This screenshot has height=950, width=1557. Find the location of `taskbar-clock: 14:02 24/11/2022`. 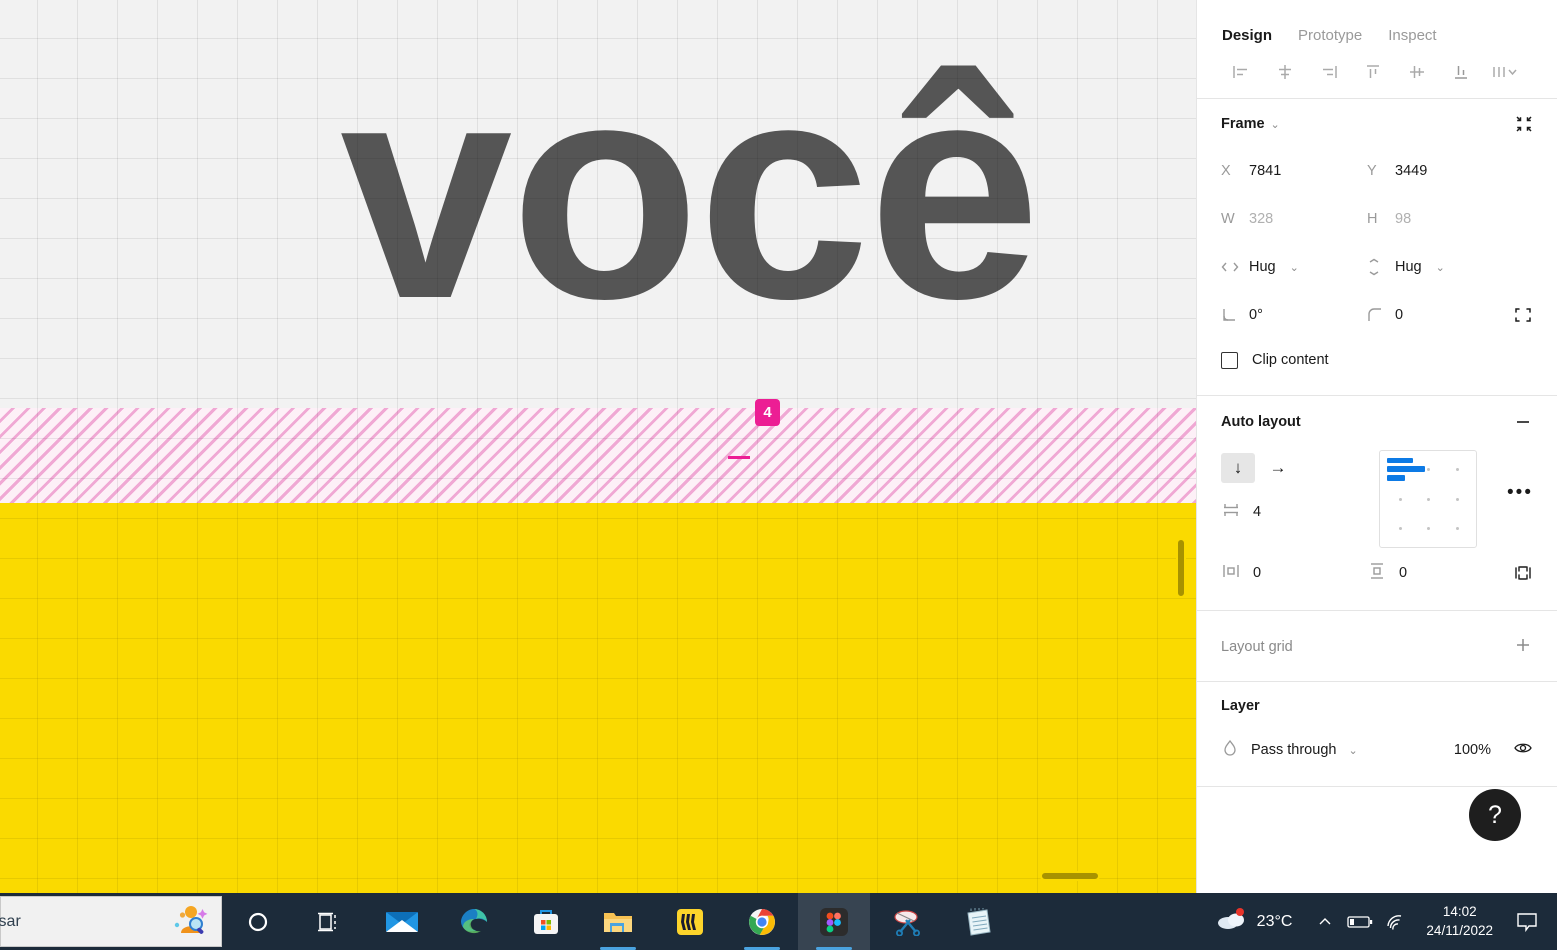

taskbar-clock: 14:02 24/11/2022 is located at coordinates (1459, 921).